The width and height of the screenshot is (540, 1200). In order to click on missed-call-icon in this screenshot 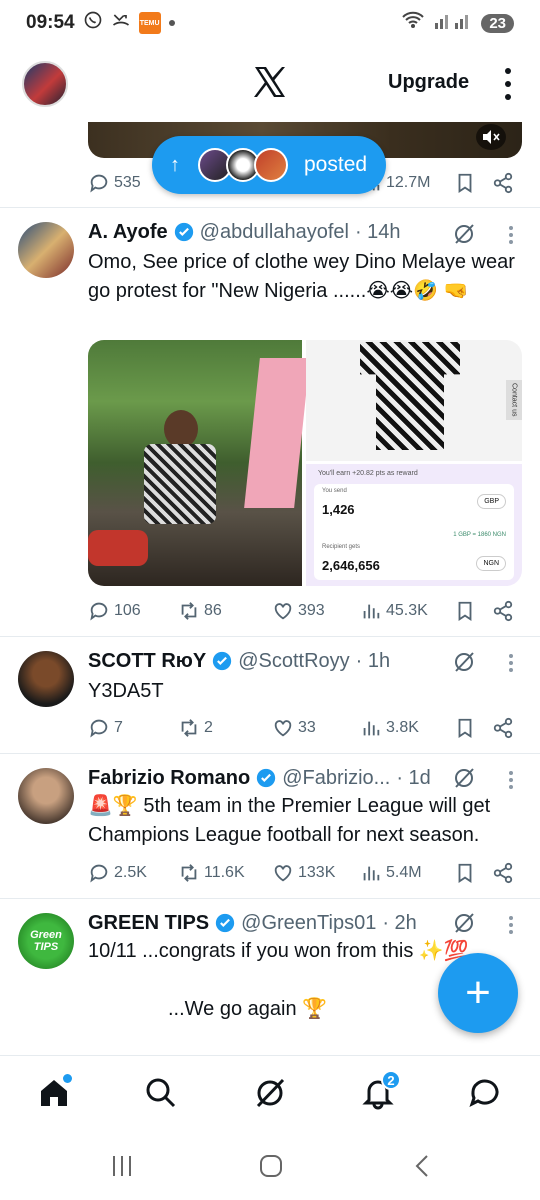, I will do `click(121, 23)`.